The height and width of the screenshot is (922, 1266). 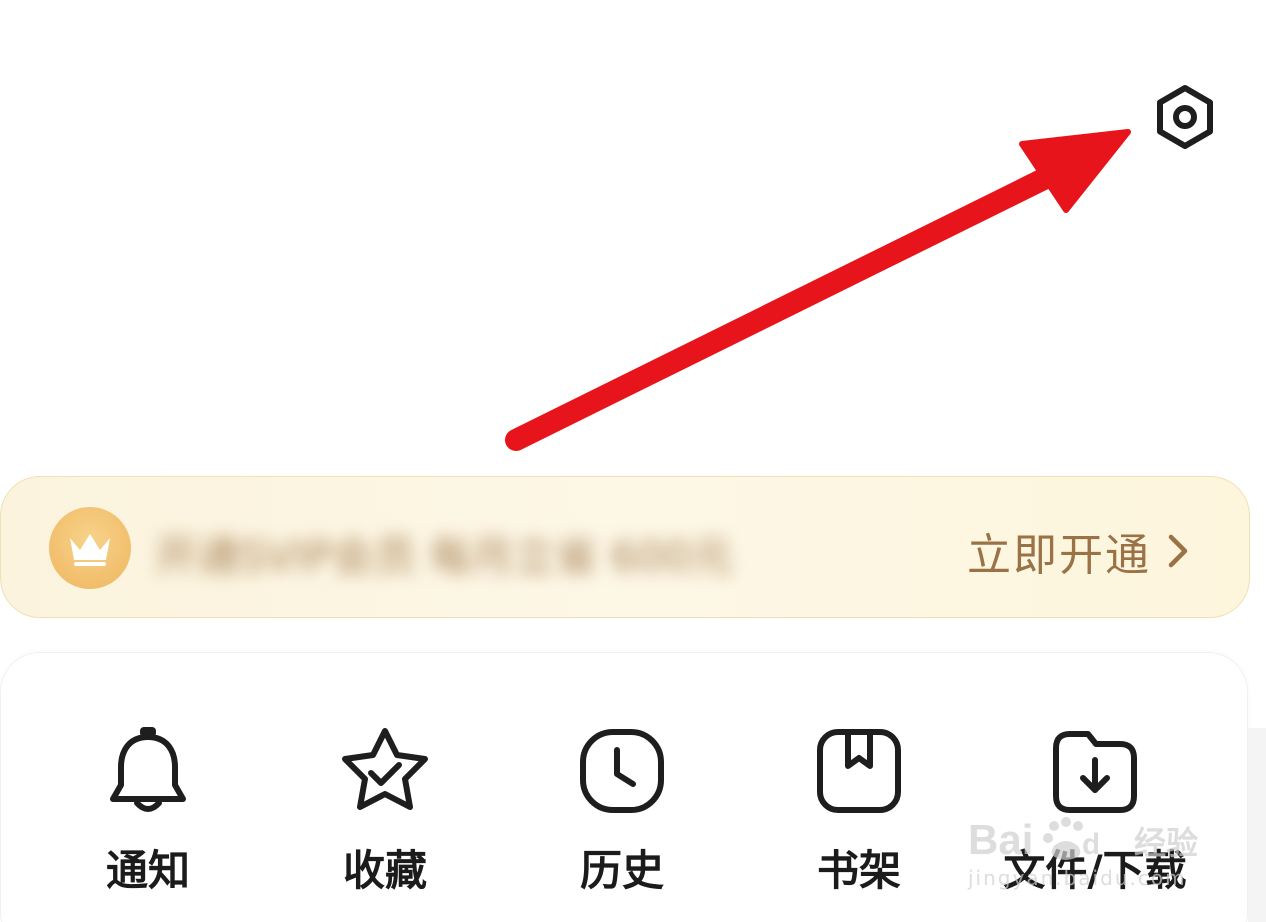 What do you see at coordinates (384, 870) in the screenshot?
I see `menu-label-favorites: 收藏` at bounding box center [384, 870].